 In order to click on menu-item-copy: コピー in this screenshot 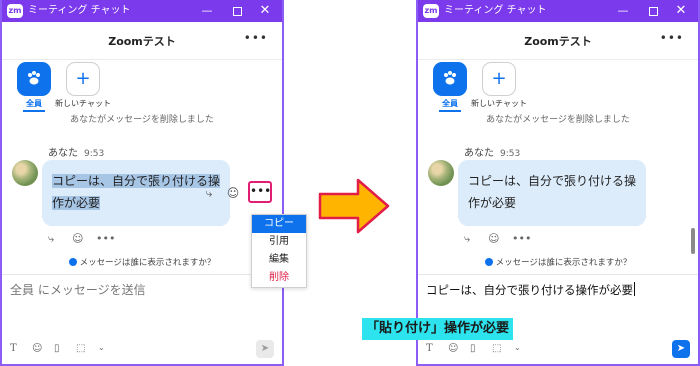, I will do `click(279, 224)`.